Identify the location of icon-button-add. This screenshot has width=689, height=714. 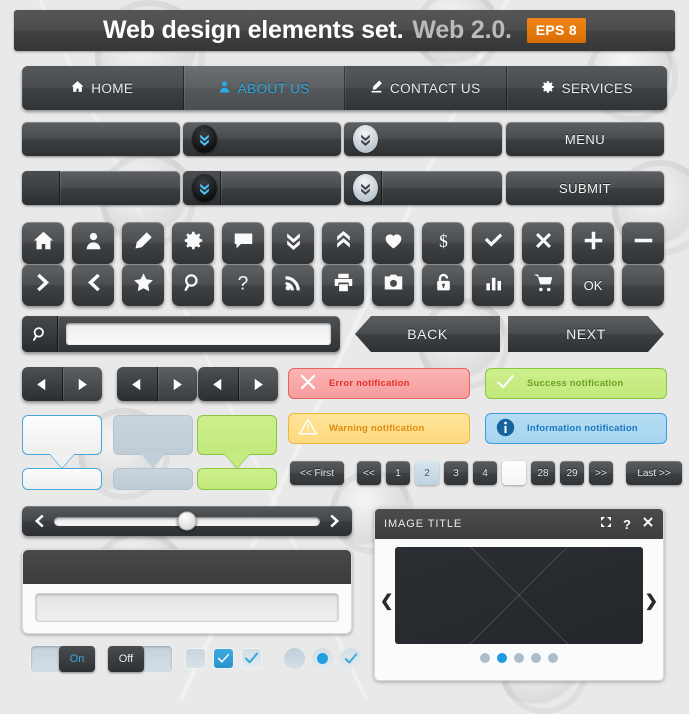
(593, 243).